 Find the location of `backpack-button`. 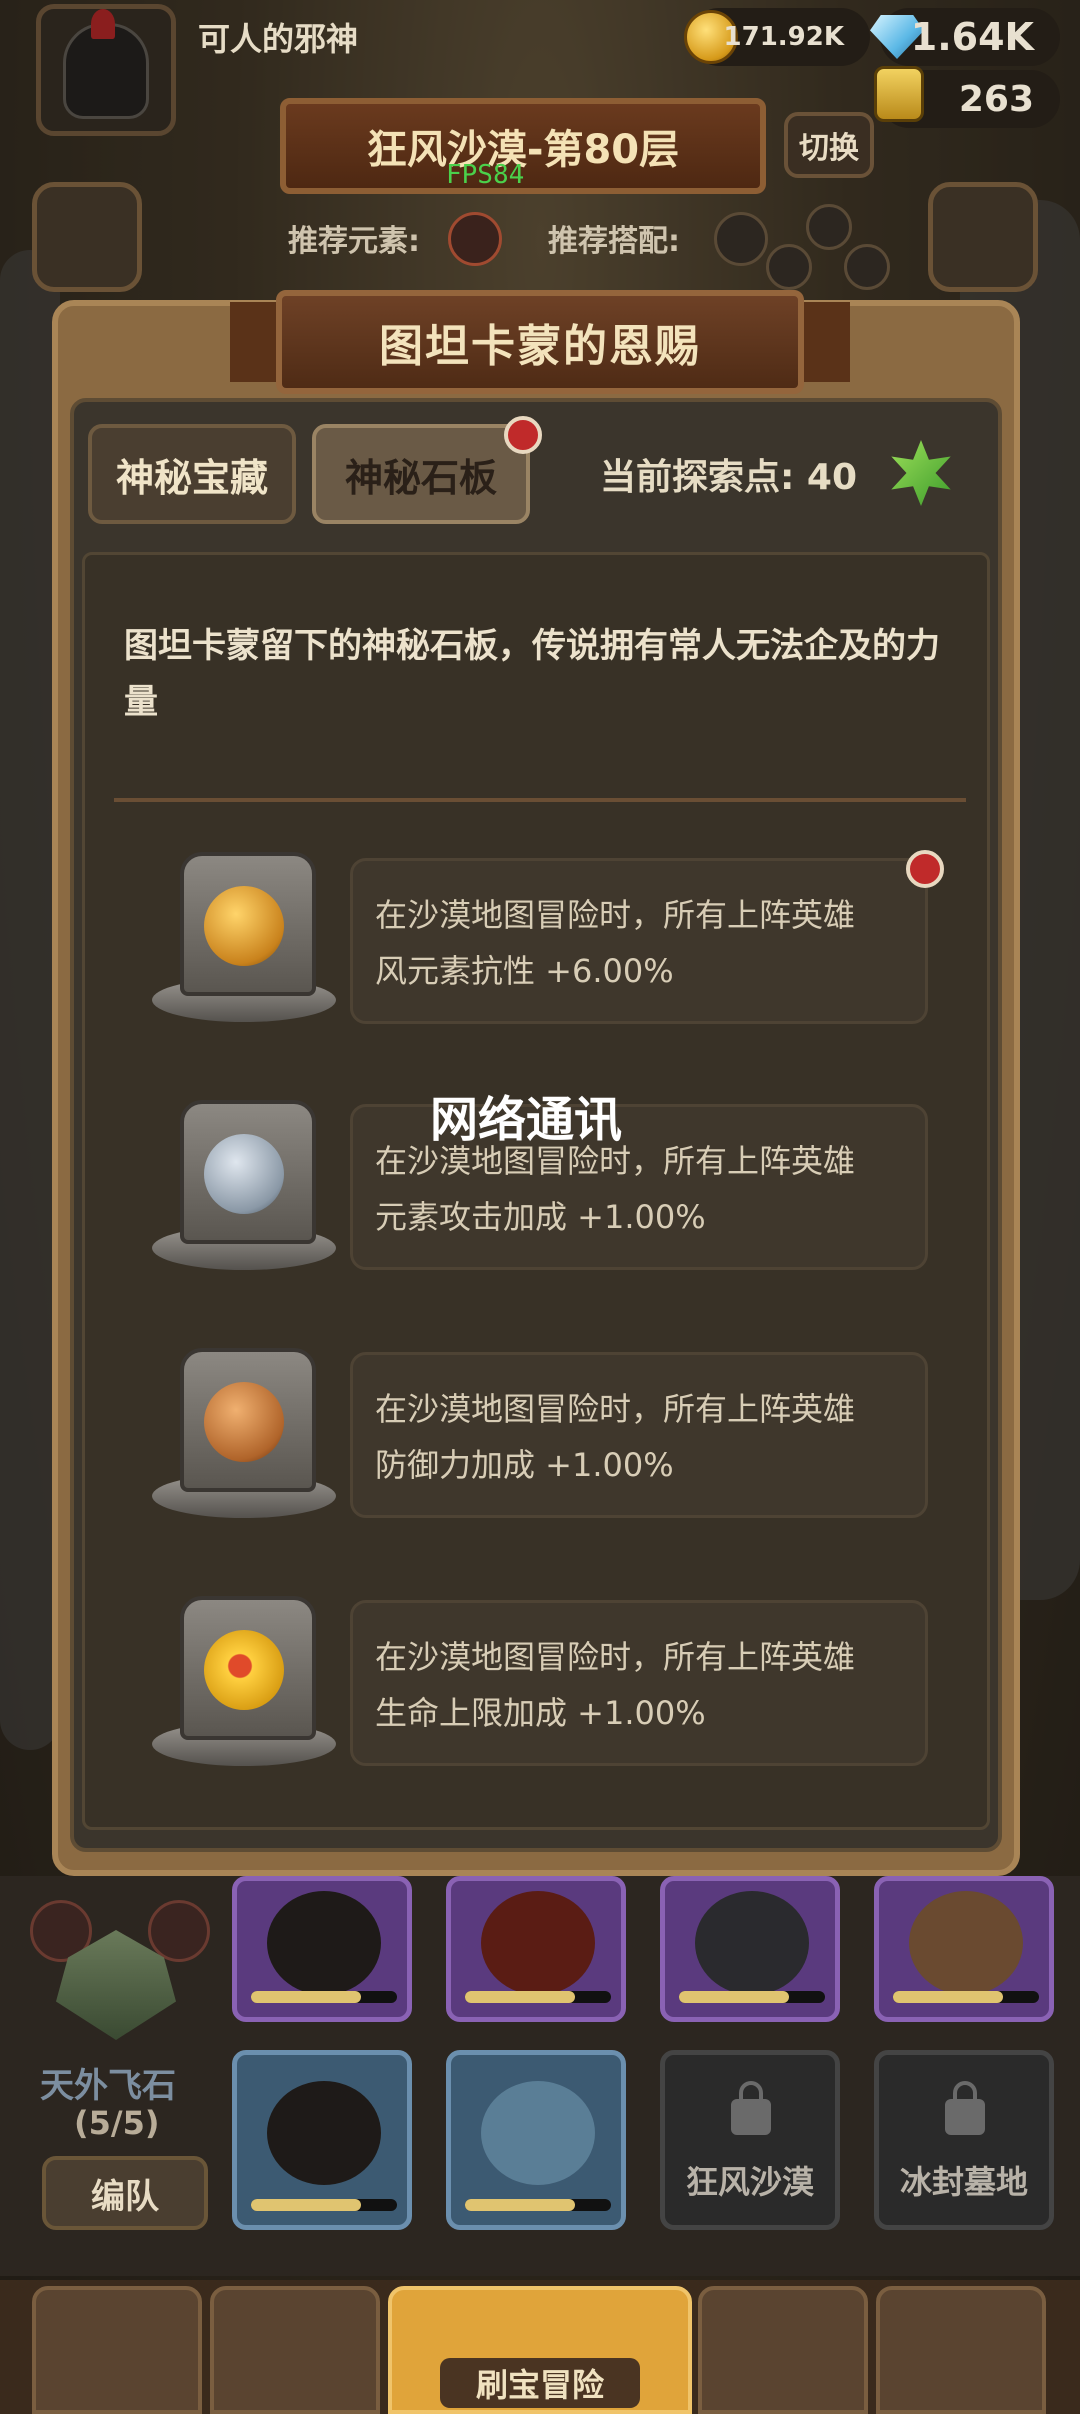

backpack-button is located at coordinates (783, 2350).